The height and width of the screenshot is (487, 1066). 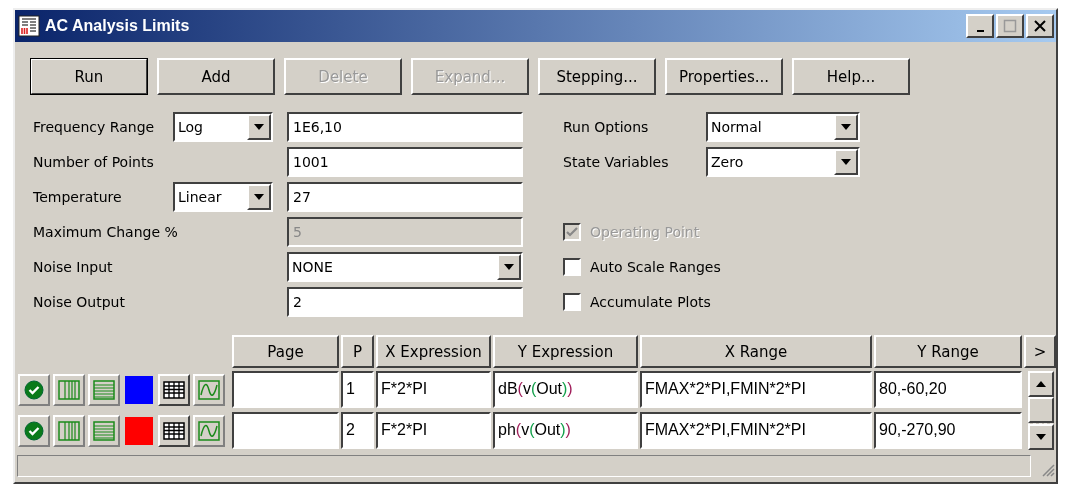 What do you see at coordinates (78, 197) in the screenshot?
I see `field-label: Temperature` at bounding box center [78, 197].